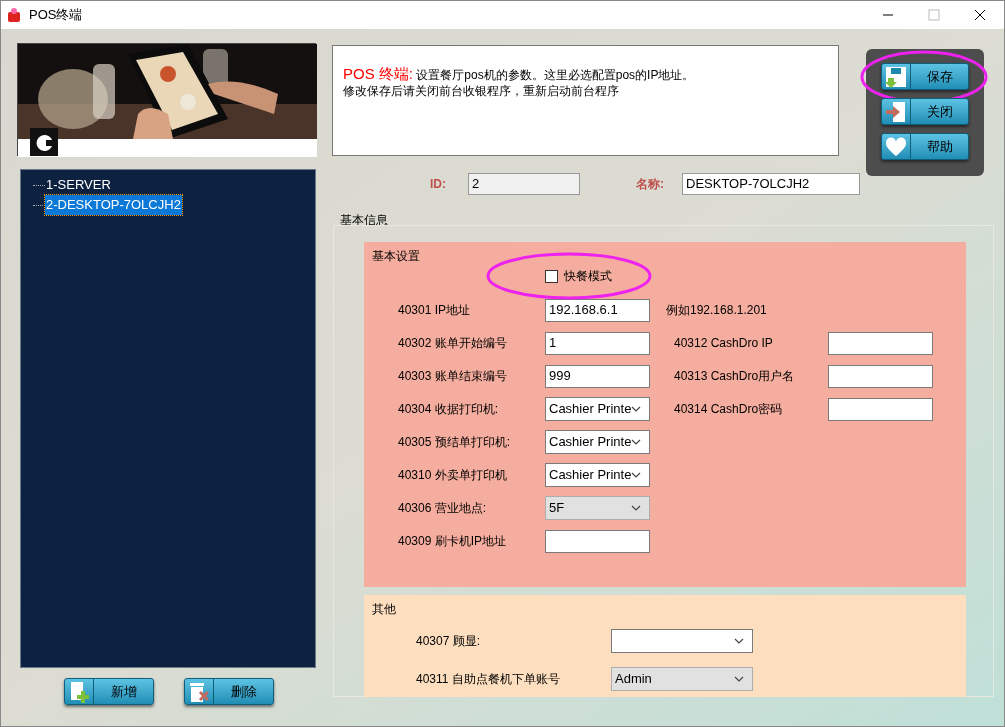  What do you see at coordinates (925, 111) in the screenshot?
I see `toolbar-button: 关闭` at bounding box center [925, 111].